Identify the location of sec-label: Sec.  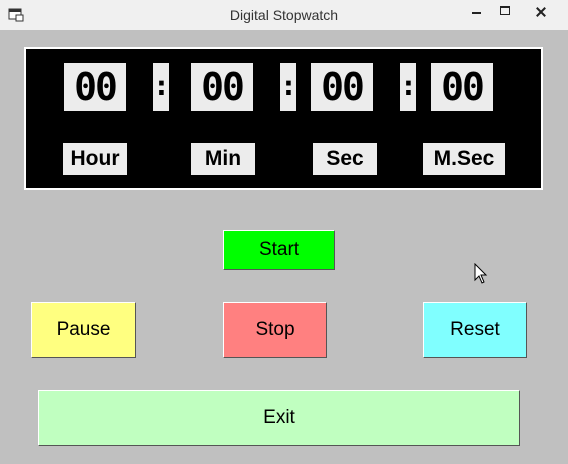
(345, 159).